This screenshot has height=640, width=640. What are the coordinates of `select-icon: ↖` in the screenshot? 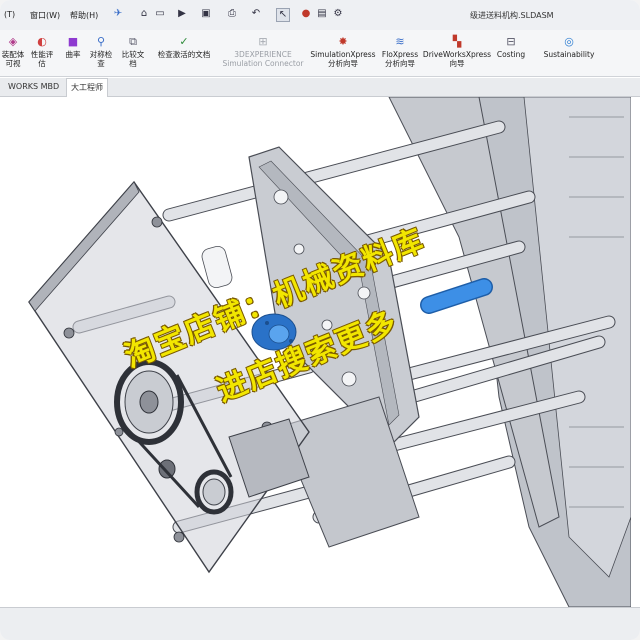 It's located at (283, 15).